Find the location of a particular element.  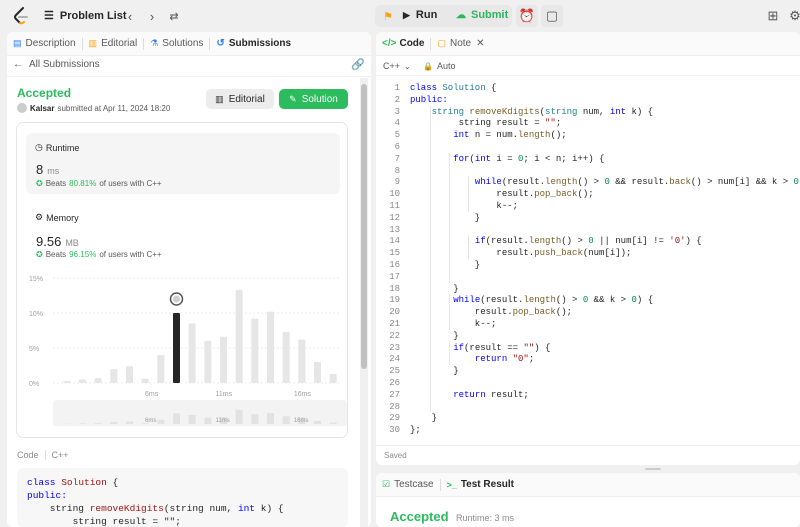

left-scrollbar-thumb is located at coordinates (364, 226).